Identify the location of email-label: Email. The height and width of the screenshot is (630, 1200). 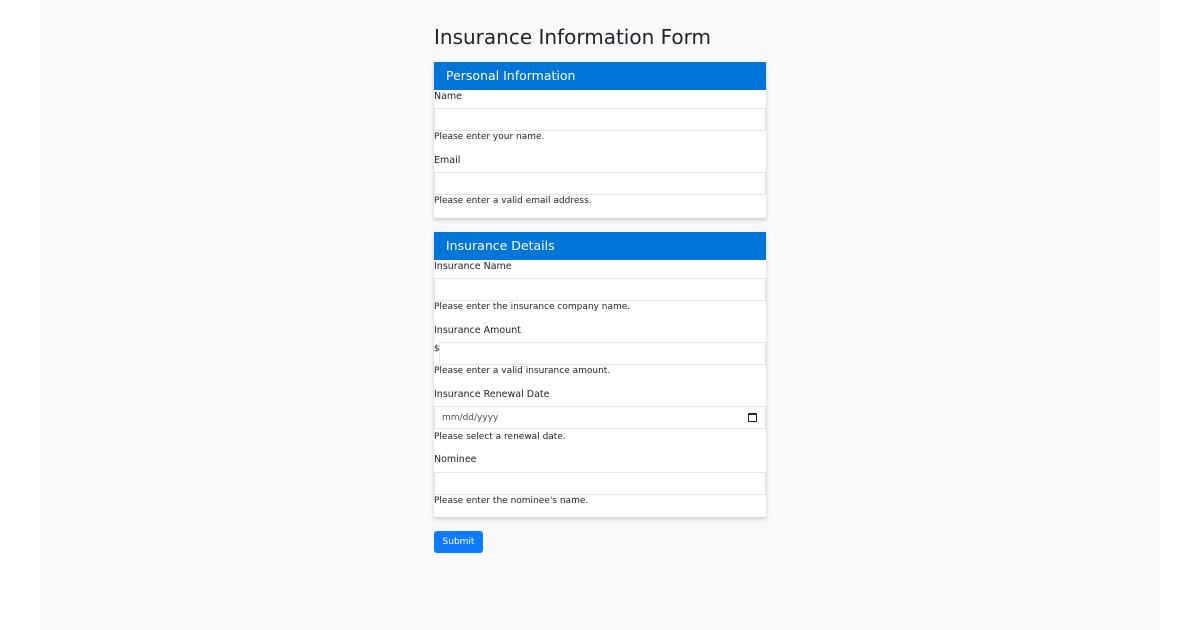
(447, 160).